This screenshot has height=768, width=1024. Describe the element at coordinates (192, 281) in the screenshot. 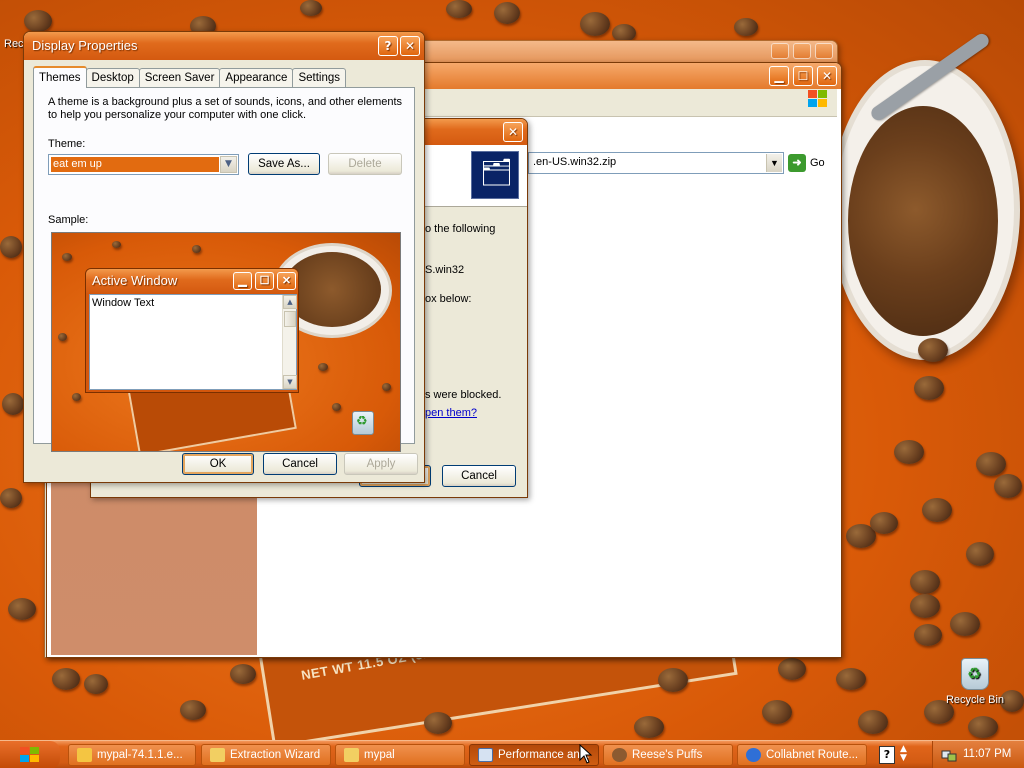

I see `preview-active-window-titlebar: Active Window ▁ ☐ ✕` at that location.